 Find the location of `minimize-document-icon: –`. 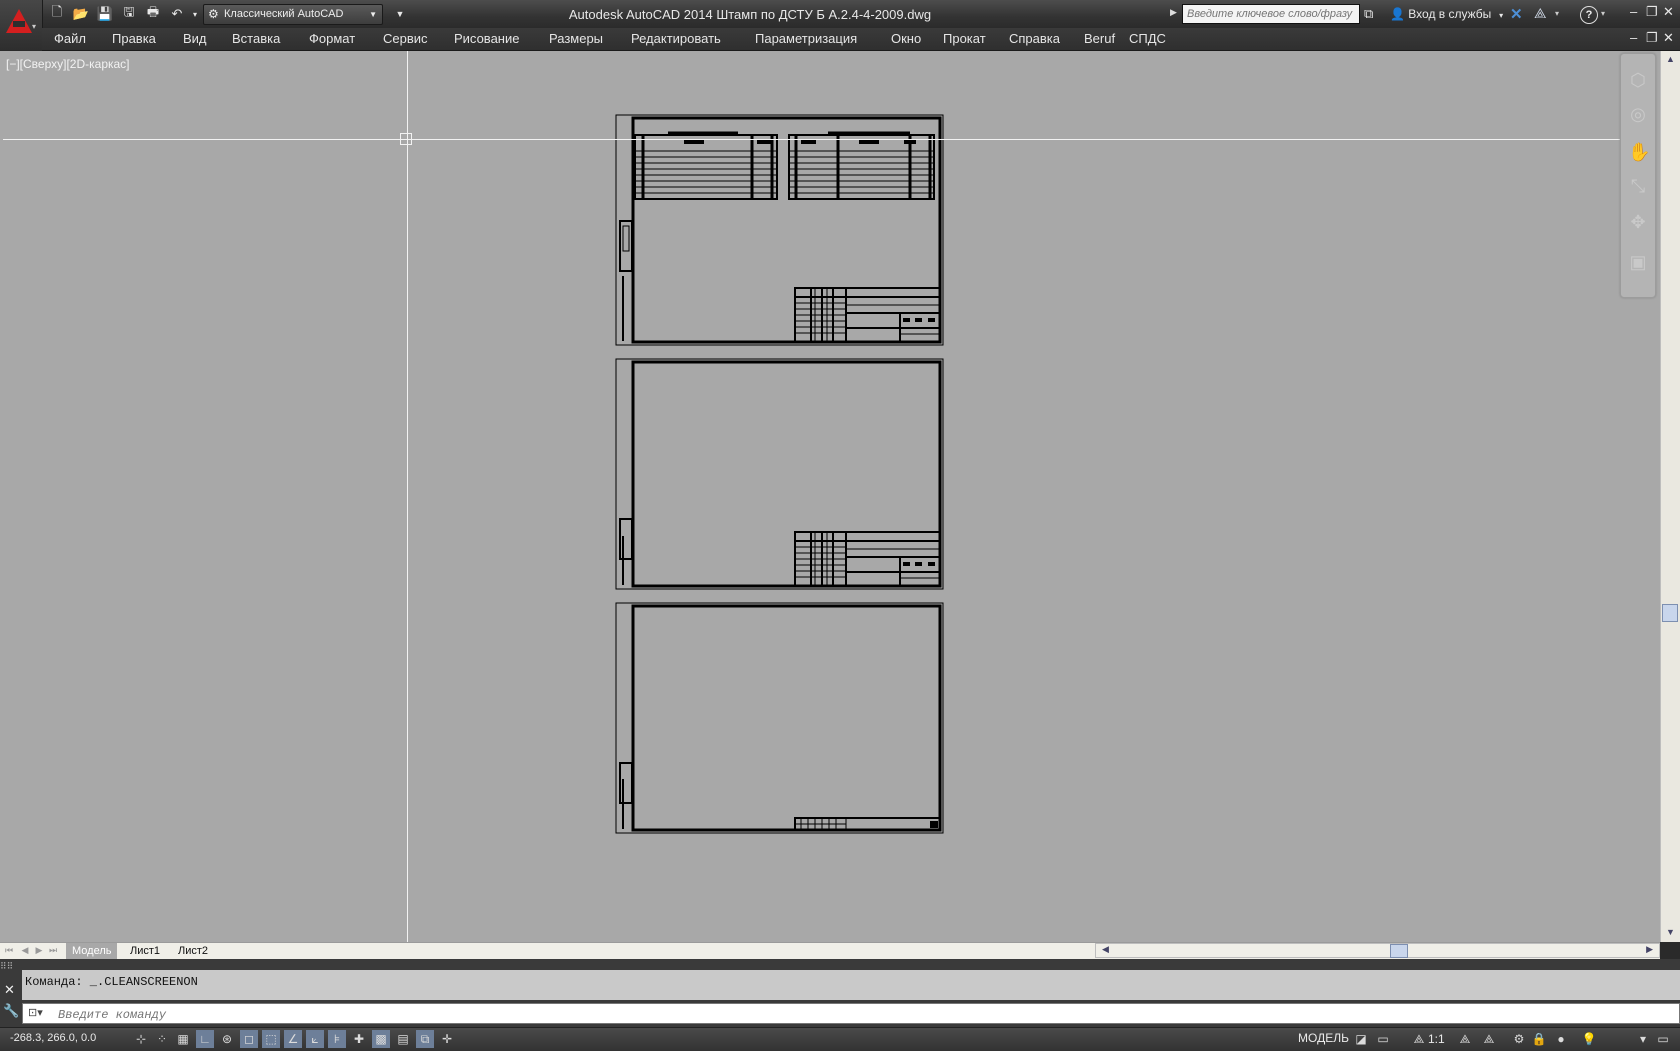

minimize-document-icon: – is located at coordinates (1633, 37).